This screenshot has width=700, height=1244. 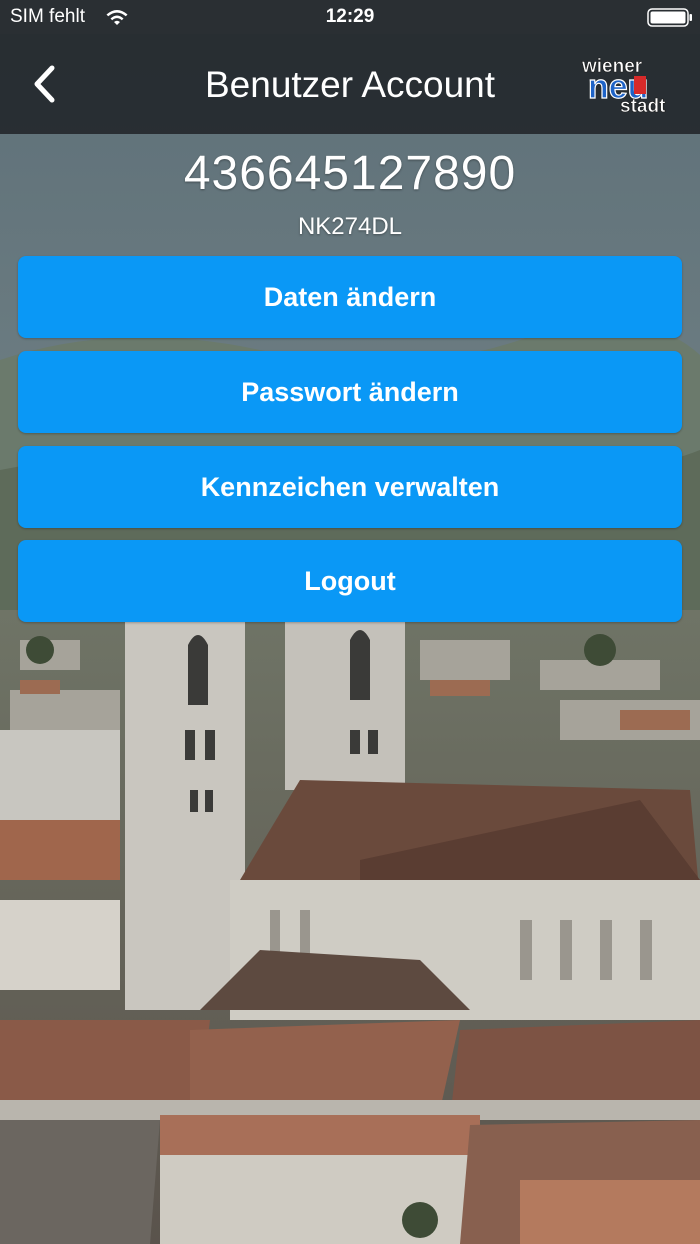 What do you see at coordinates (350, 581) in the screenshot?
I see `logout-button: Logout` at bounding box center [350, 581].